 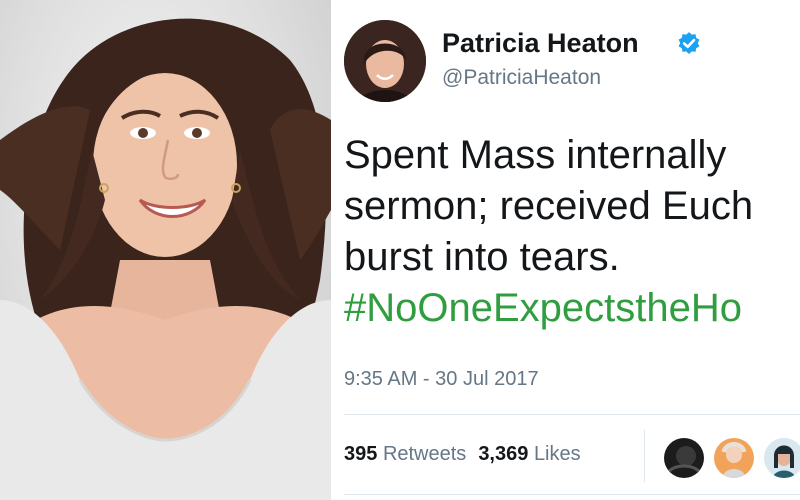 I want to click on display-name: Patricia Heaton, so click(x=540, y=43).